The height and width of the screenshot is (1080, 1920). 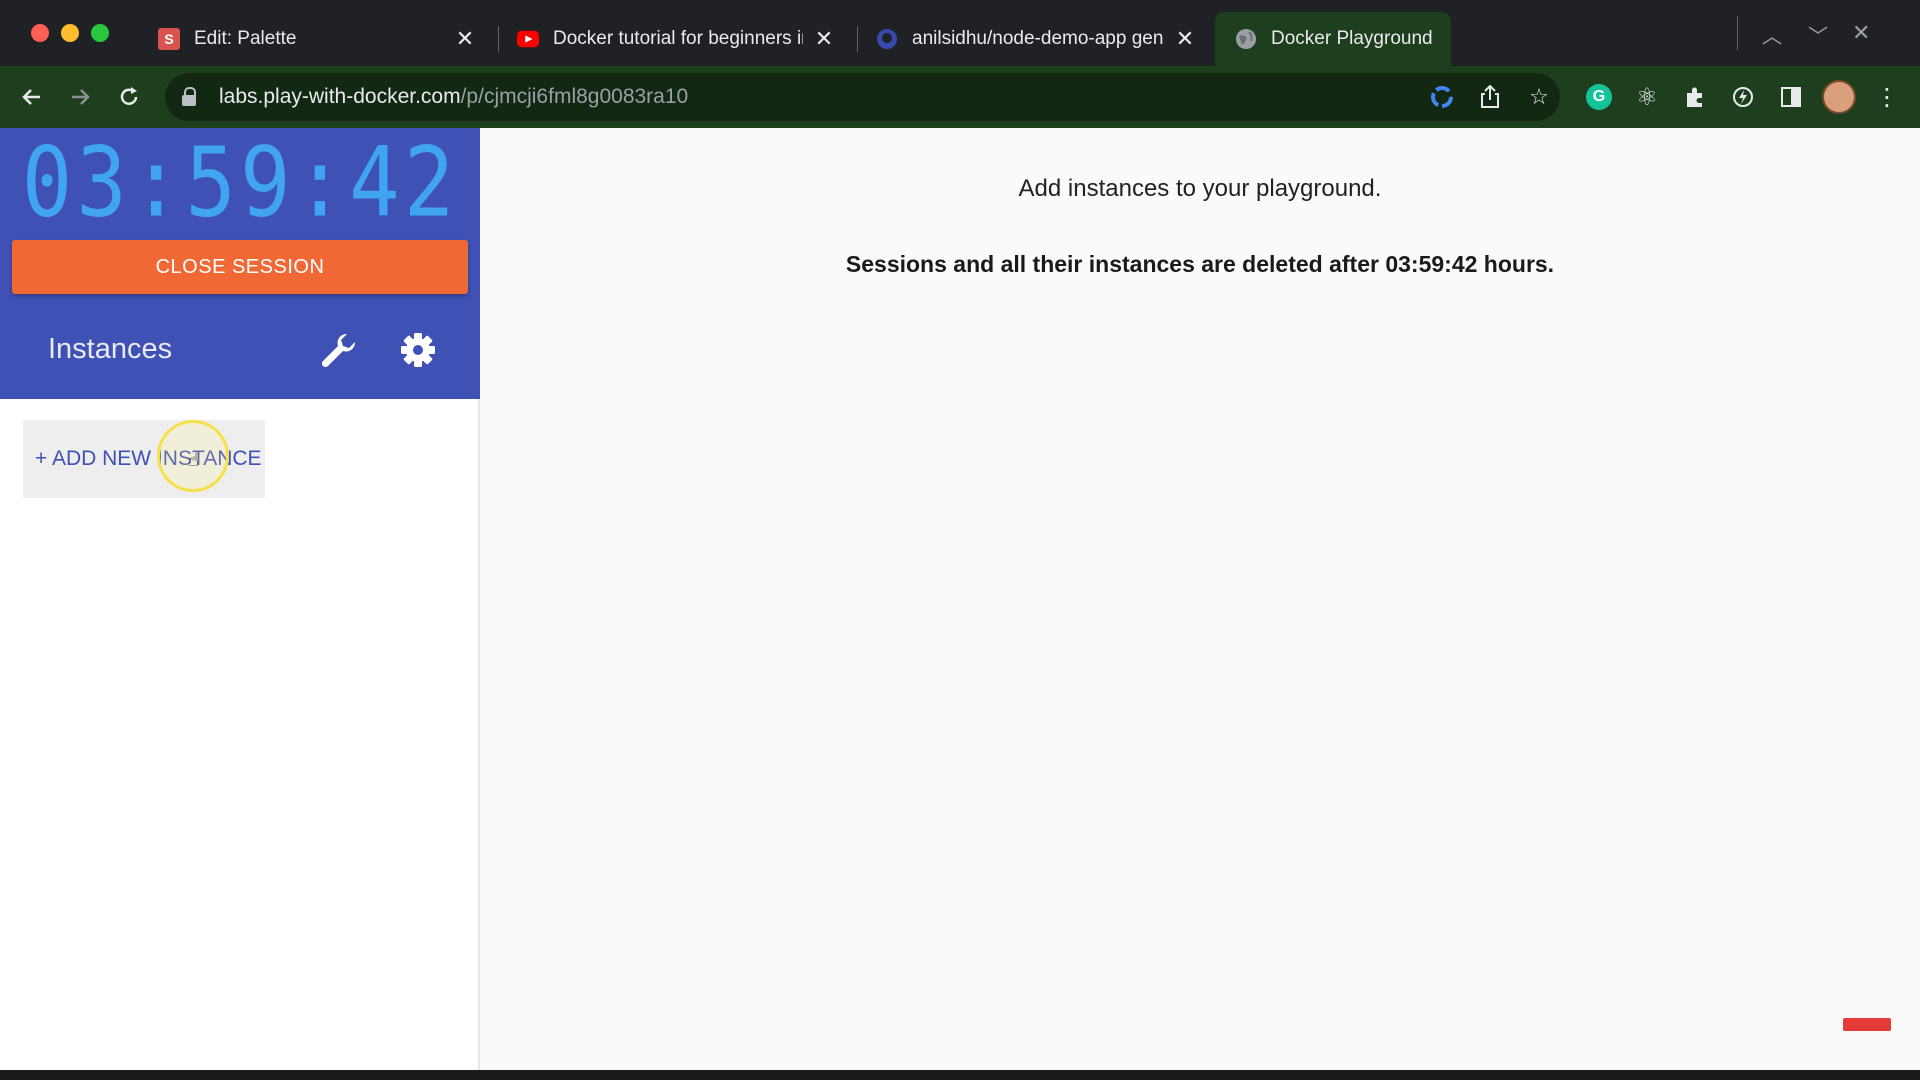 What do you see at coordinates (887, 39) in the screenshot?
I see `github-icon` at bounding box center [887, 39].